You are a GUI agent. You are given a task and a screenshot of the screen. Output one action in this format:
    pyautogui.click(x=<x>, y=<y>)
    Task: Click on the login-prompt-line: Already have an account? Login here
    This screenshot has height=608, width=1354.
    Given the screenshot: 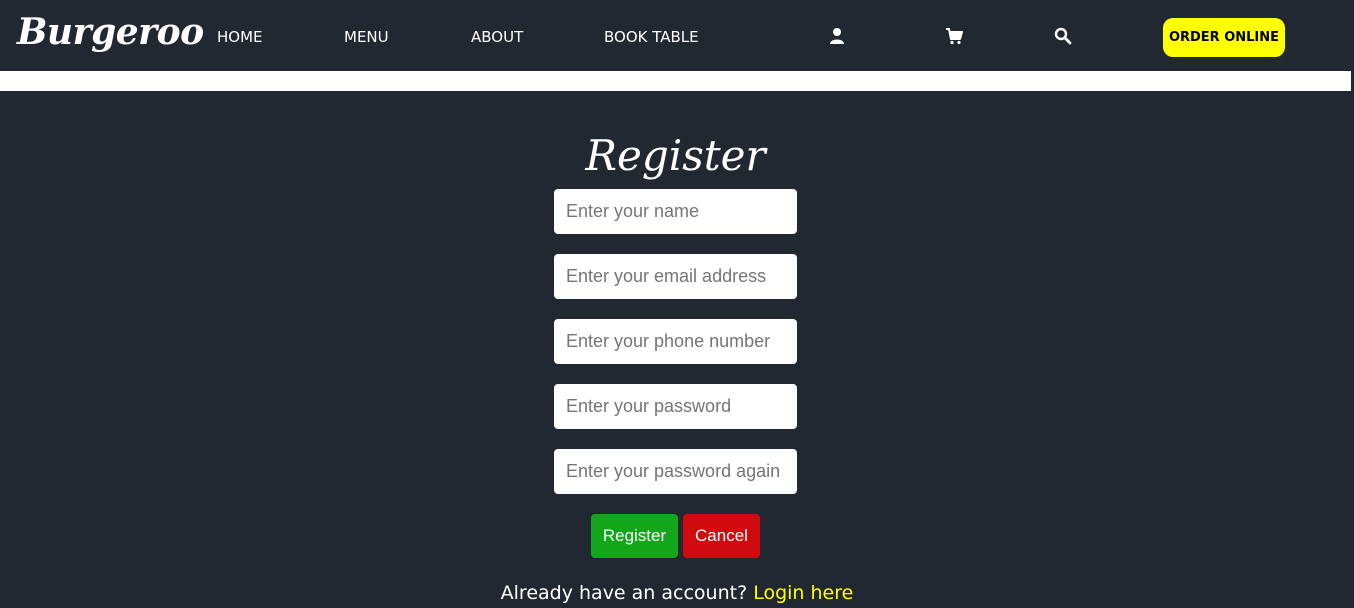 What is the action you would take?
    pyautogui.click(x=677, y=593)
    